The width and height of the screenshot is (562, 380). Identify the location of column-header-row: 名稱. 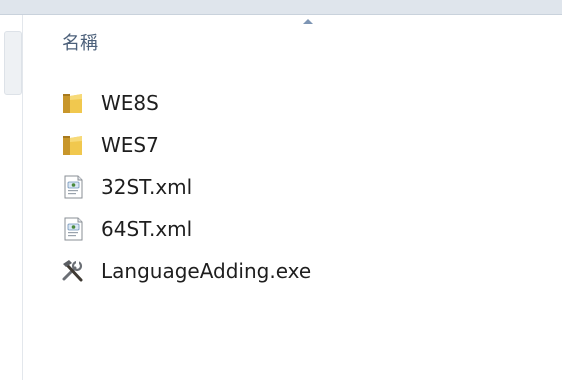
(292, 40).